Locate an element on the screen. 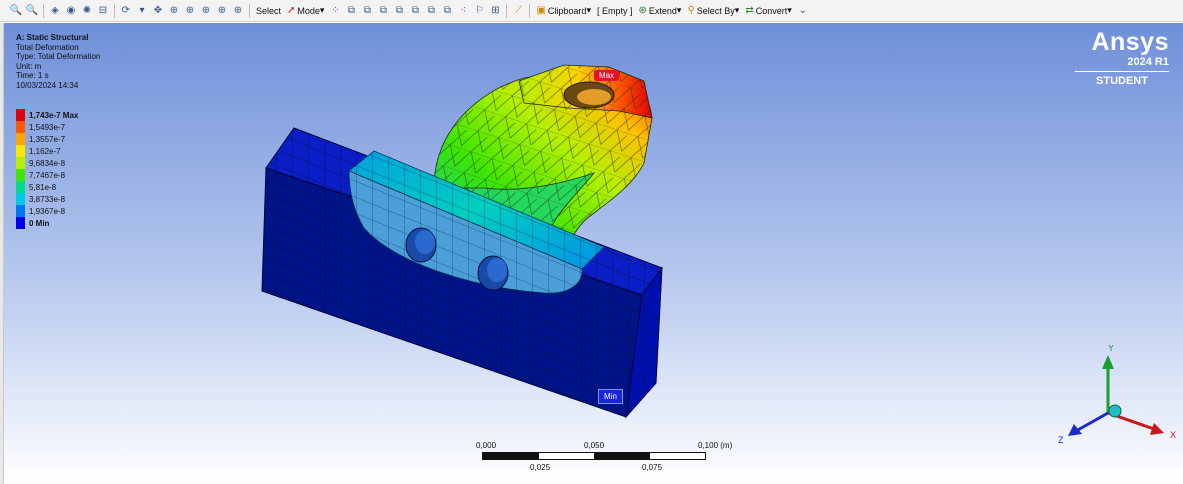 This screenshot has height=484, width=1183. select-button: Select is located at coordinates (268, 11).